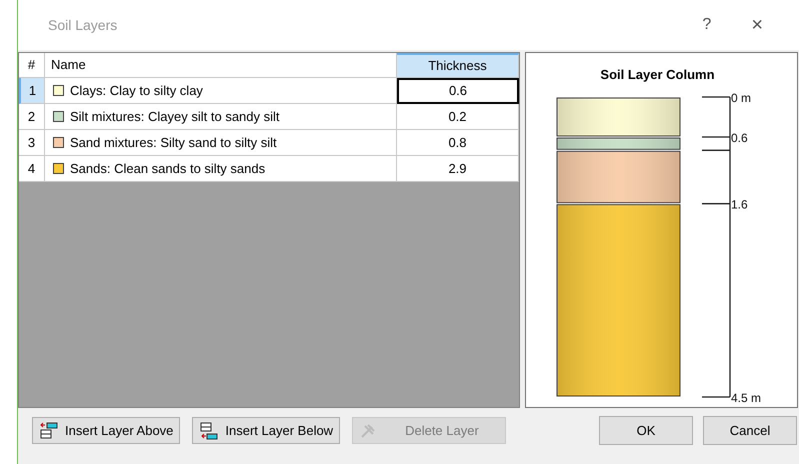 This screenshot has height=464, width=799. What do you see at coordinates (32, 117) in the screenshot?
I see `row-header: 2` at bounding box center [32, 117].